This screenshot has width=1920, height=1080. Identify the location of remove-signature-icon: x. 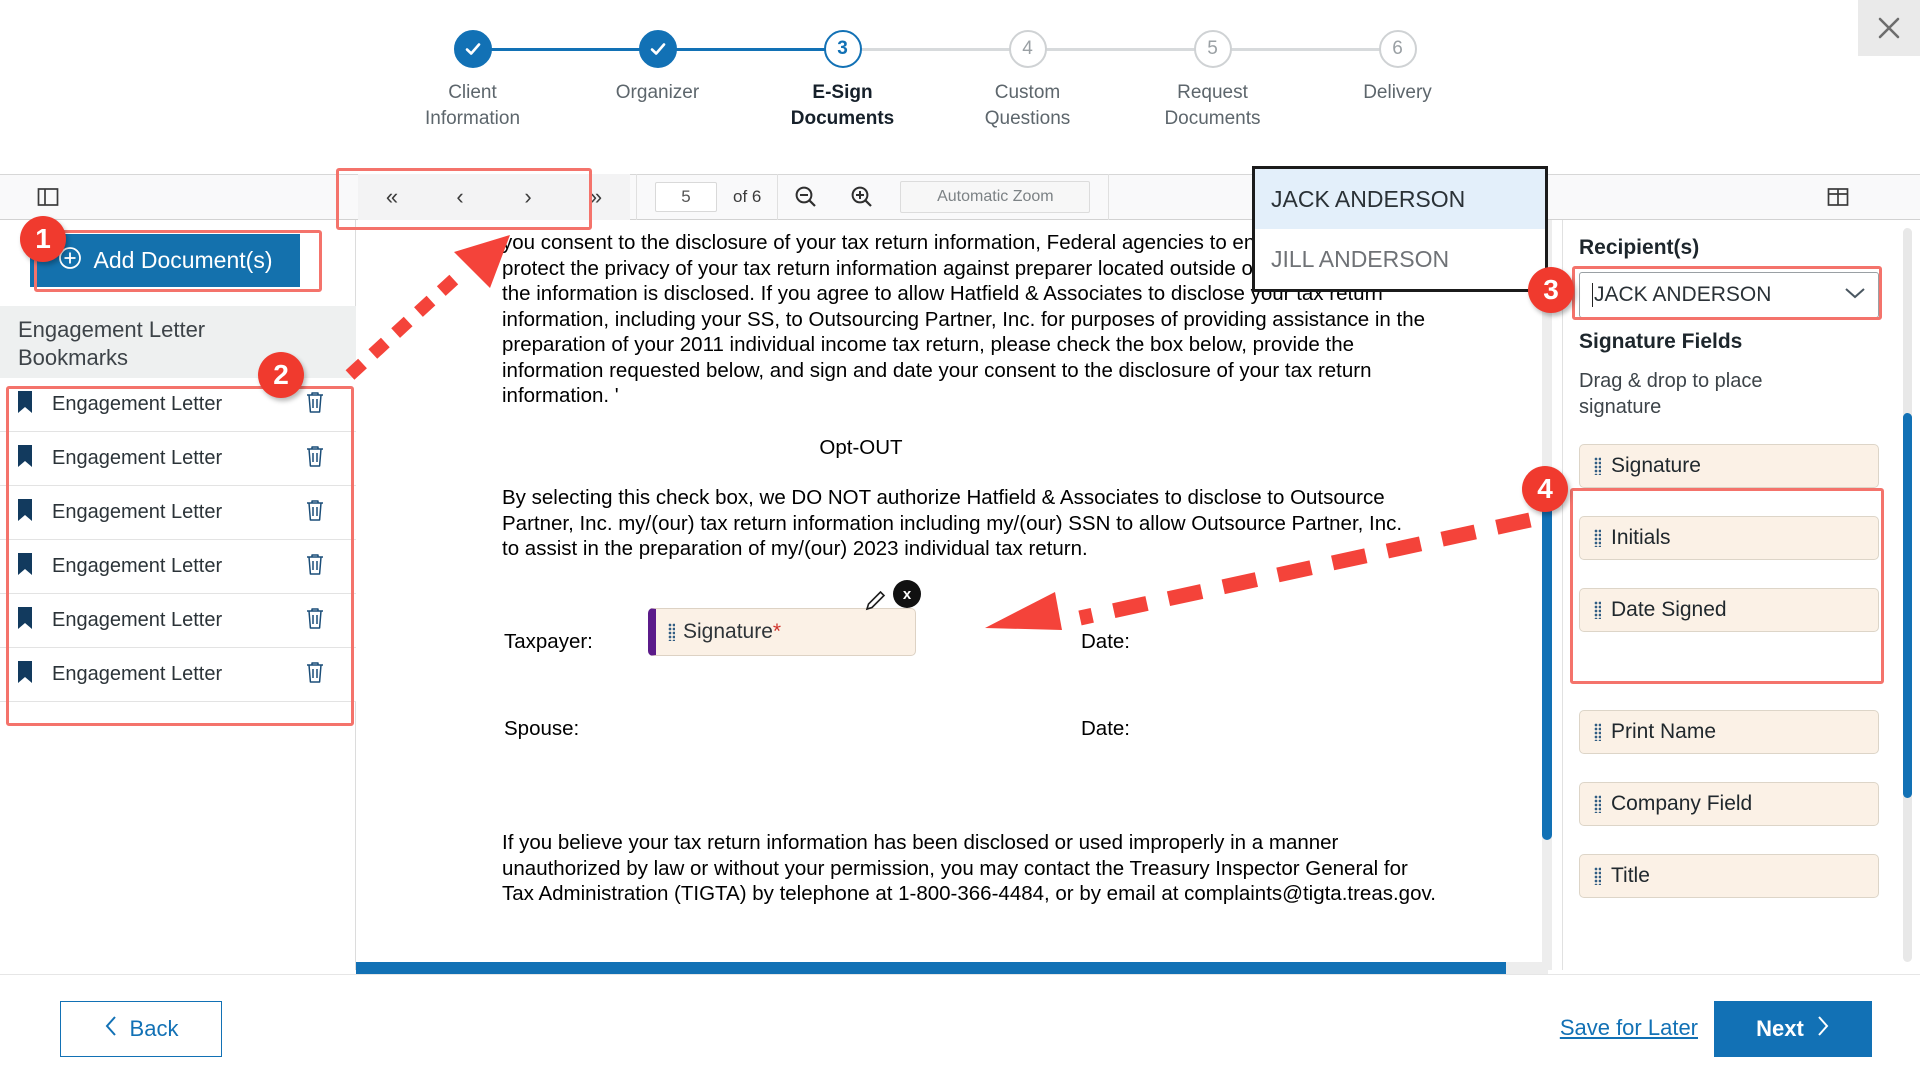
(907, 594).